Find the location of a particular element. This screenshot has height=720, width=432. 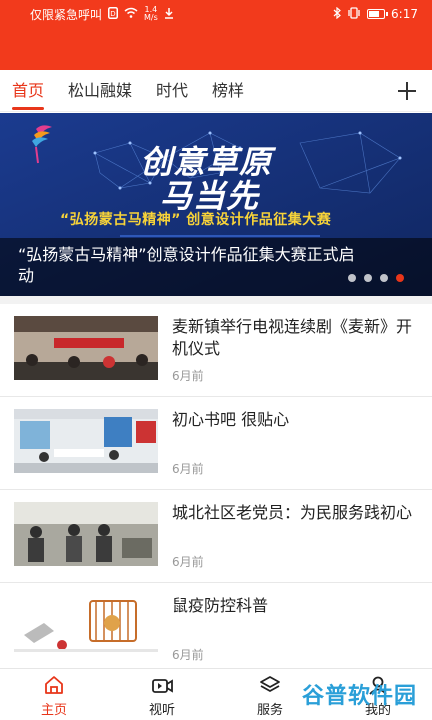

tab-songshan-media: 松山融媒 is located at coordinates (100, 91).